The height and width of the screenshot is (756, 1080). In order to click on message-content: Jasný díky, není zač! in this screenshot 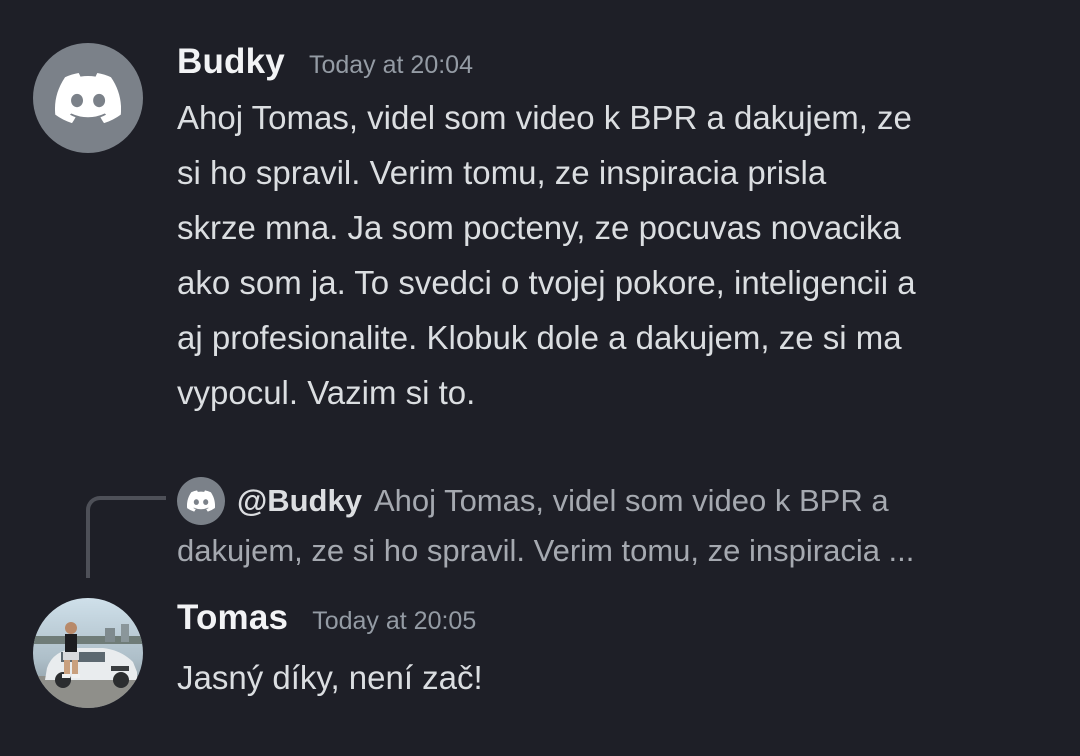, I will do `click(617, 677)`.